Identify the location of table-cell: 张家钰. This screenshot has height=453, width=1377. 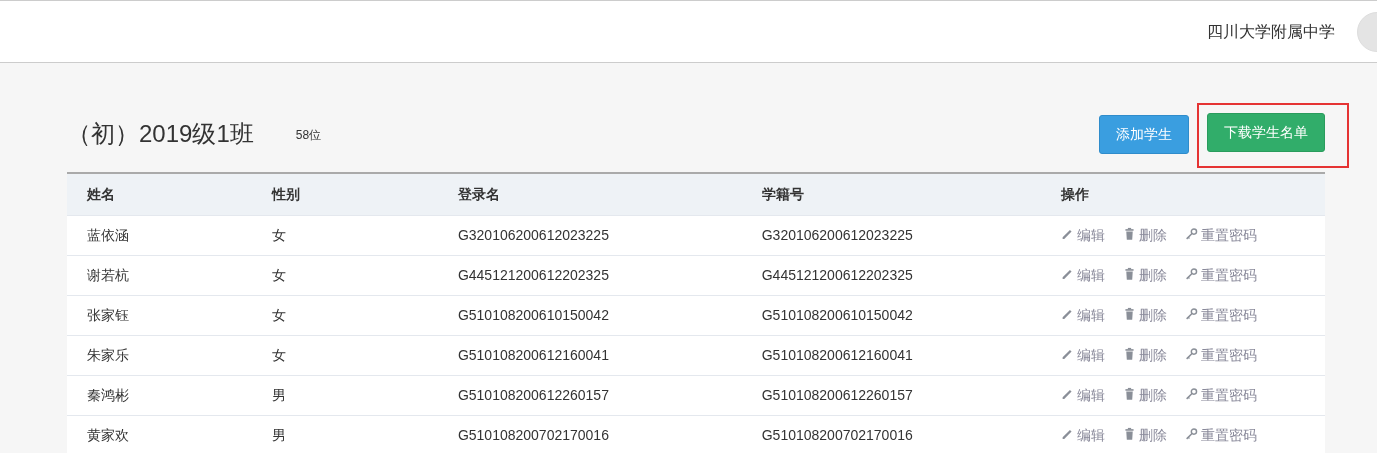
(159, 315).